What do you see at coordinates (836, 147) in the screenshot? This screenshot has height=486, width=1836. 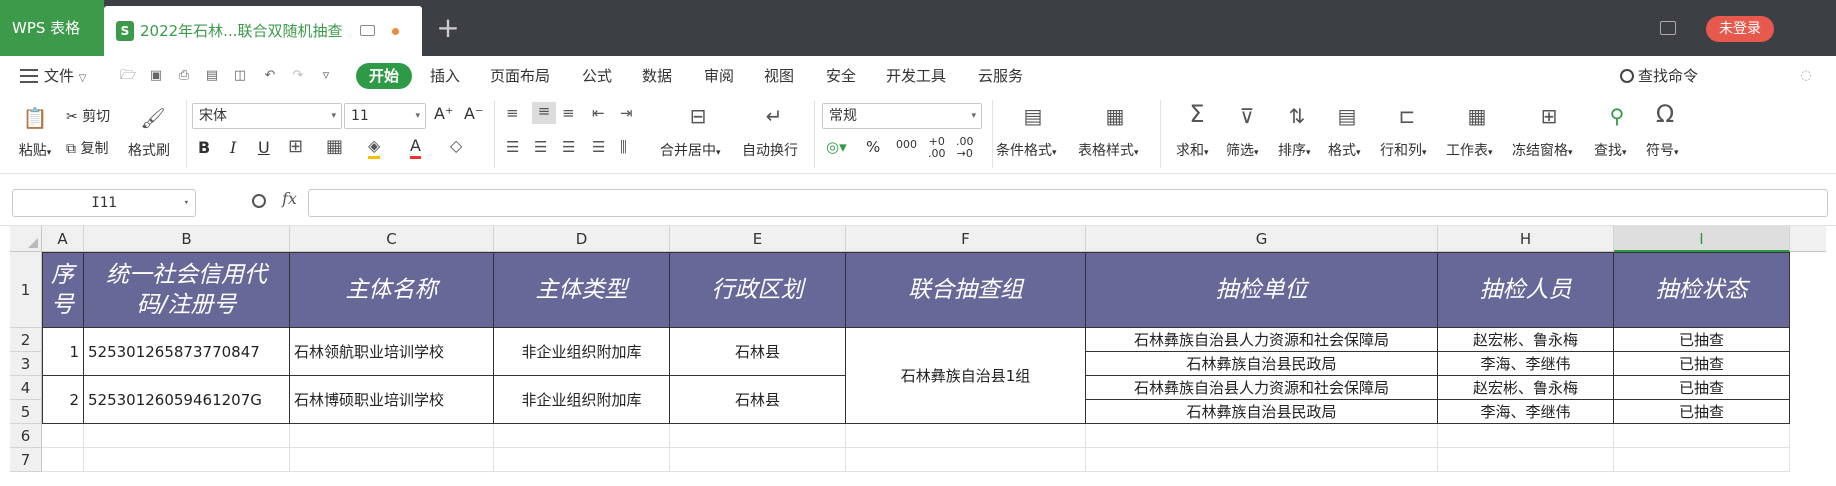 I see `currency-icon: ◎▾` at bounding box center [836, 147].